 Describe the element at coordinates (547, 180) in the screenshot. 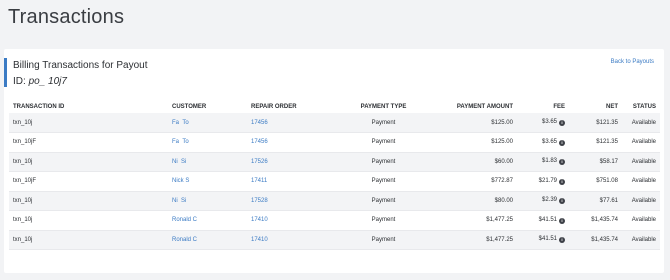

I see `fee-value: $21.79` at that location.